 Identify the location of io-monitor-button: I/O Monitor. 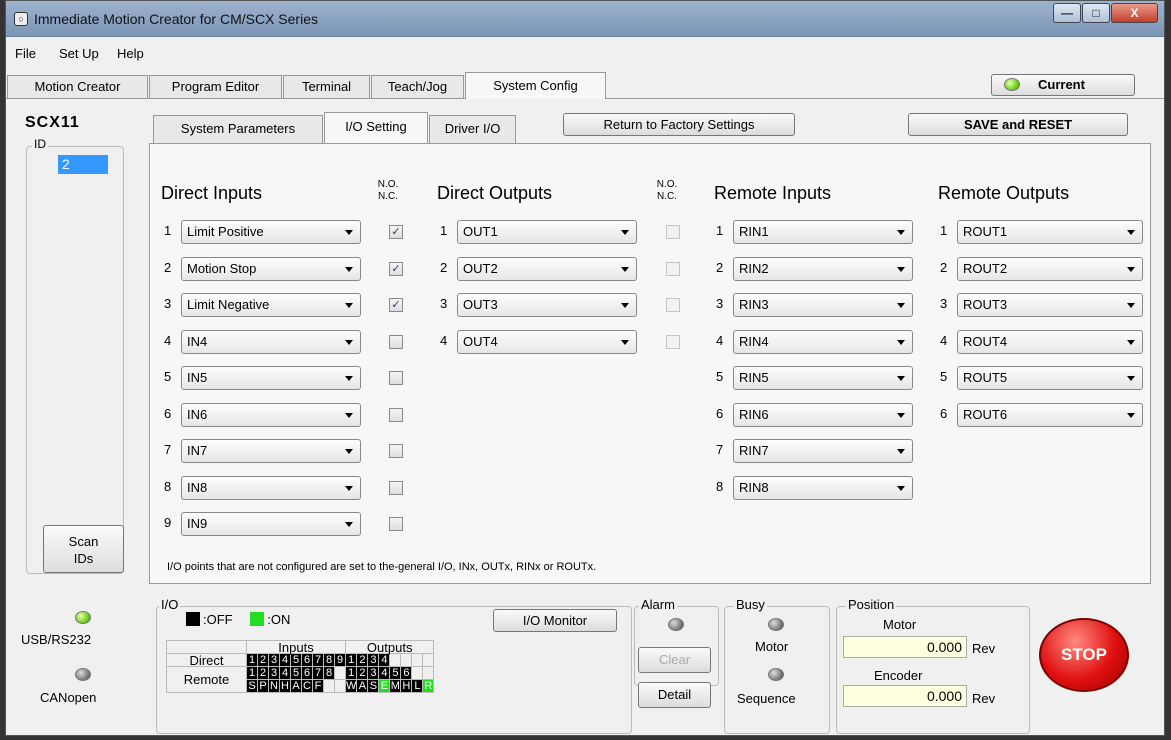
(555, 620).